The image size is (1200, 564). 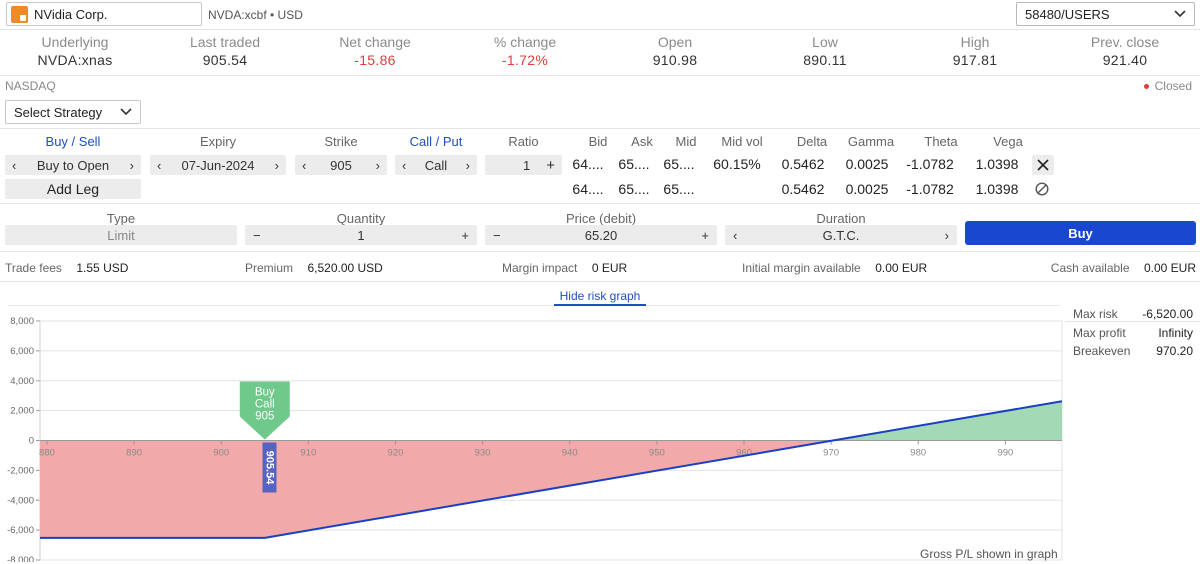 What do you see at coordinates (71, 14) in the screenshot?
I see `search-value: NVidia Corp.` at bounding box center [71, 14].